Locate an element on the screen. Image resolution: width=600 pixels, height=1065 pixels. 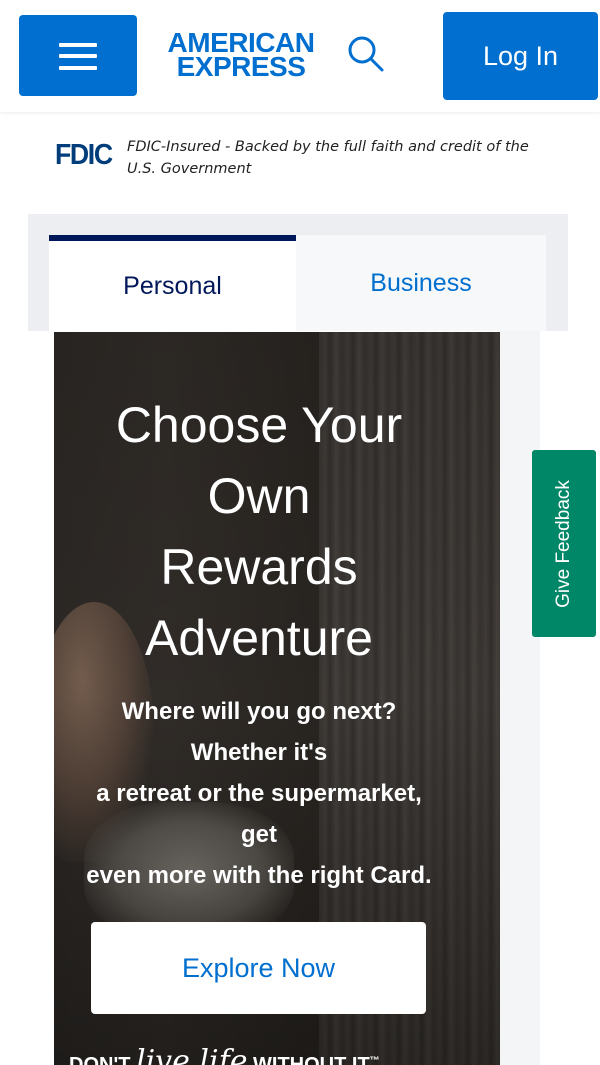
site-header: AMERICAN EXPRESS Log In is located at coordinates (300, 56).